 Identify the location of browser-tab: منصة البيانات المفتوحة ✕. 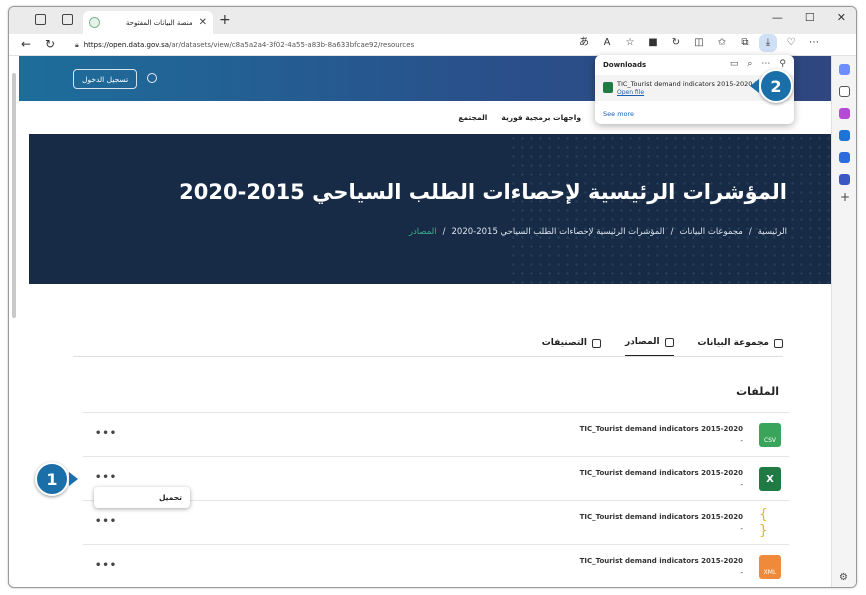
(148, 22).